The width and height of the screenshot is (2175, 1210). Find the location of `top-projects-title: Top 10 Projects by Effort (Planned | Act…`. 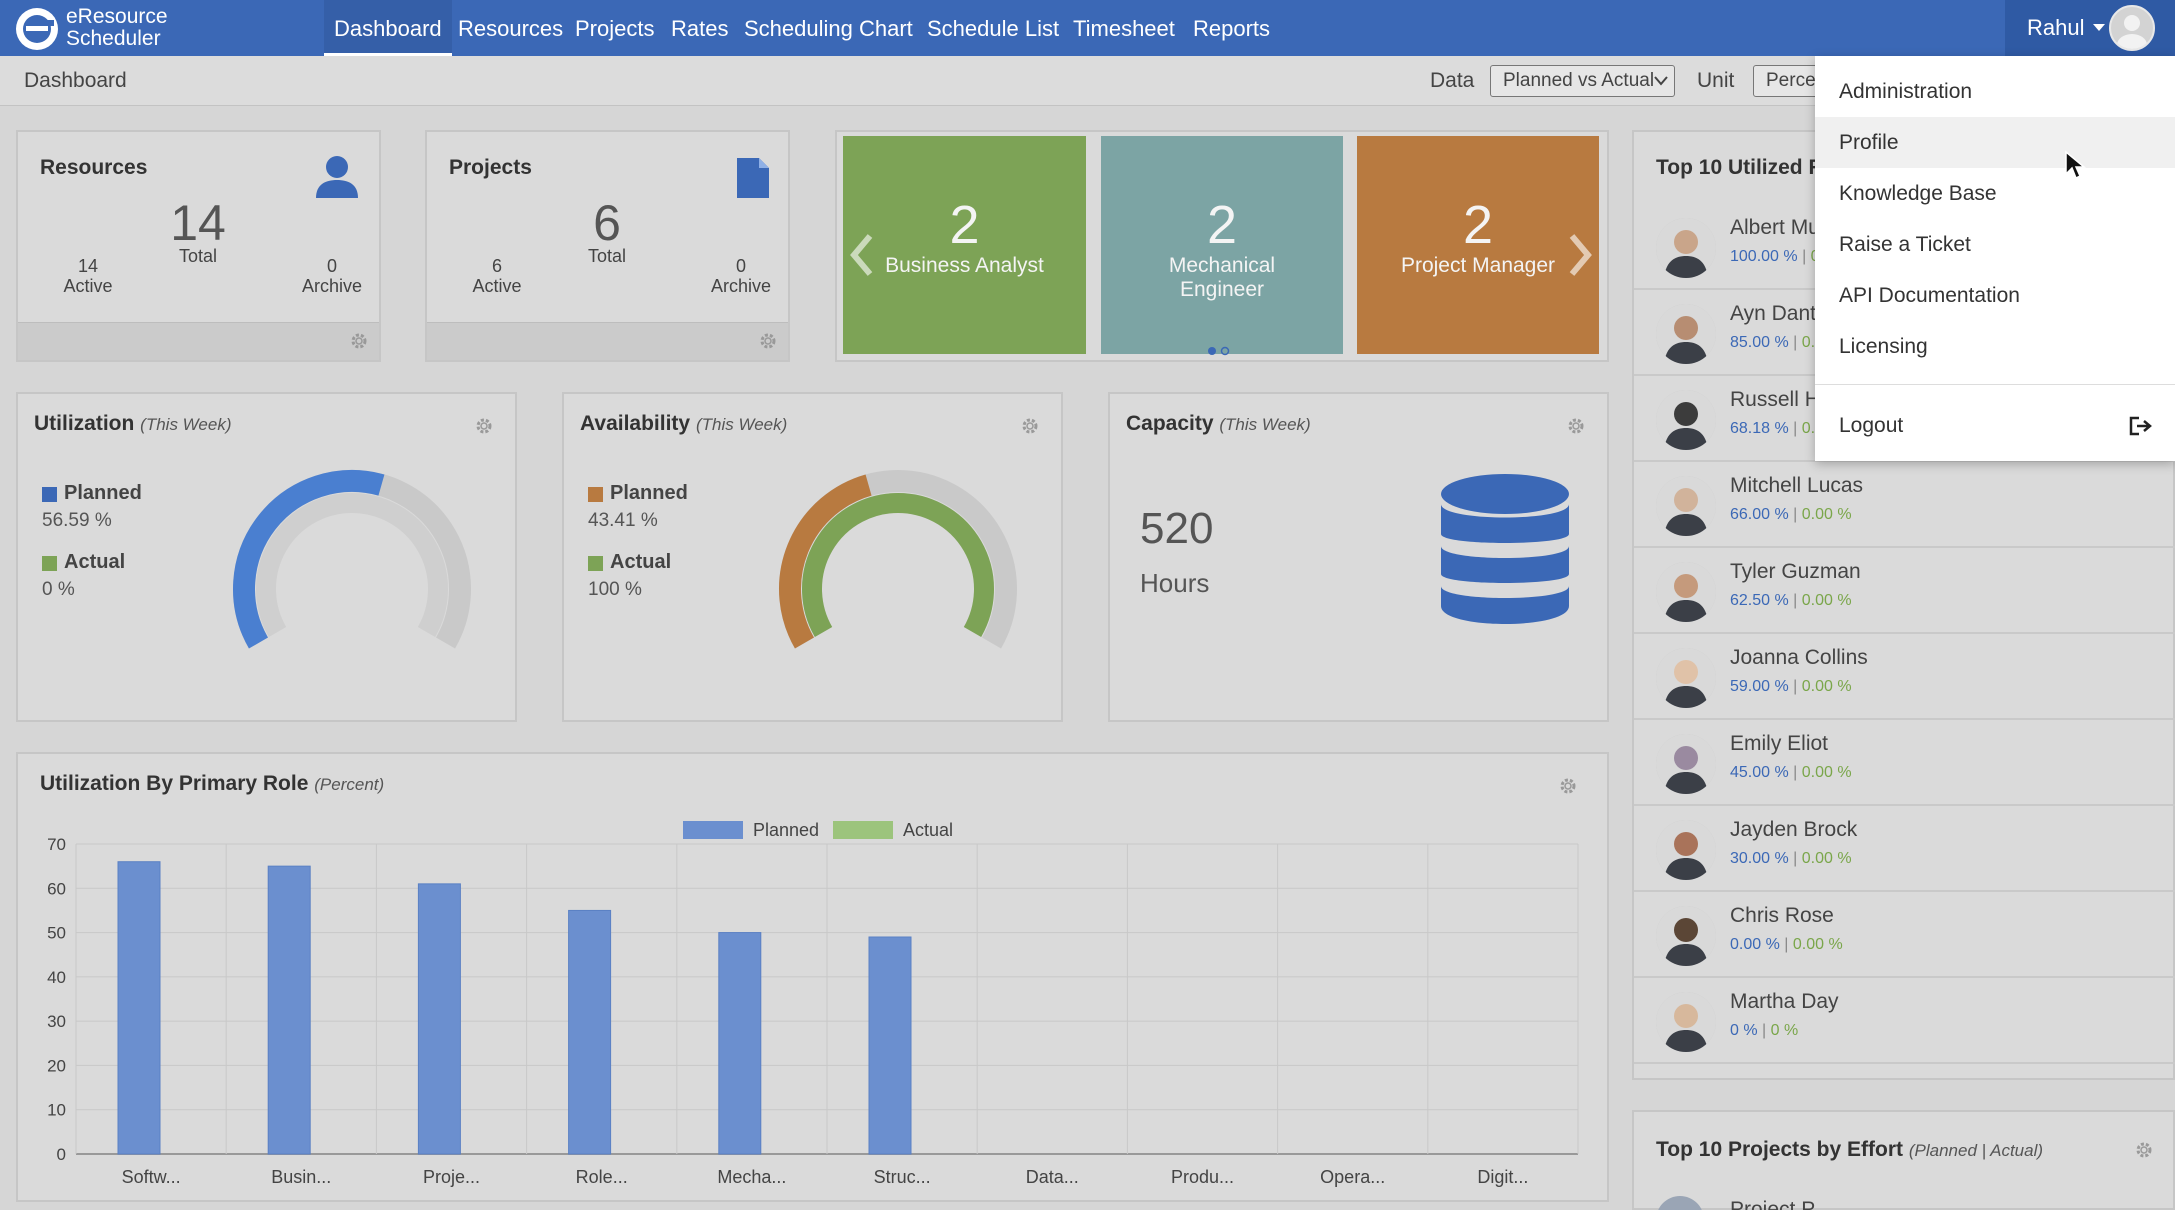

top-projects-title: Top 10 Projects by Effort (Planned | Act… is located at coordinates (1850, 1149).